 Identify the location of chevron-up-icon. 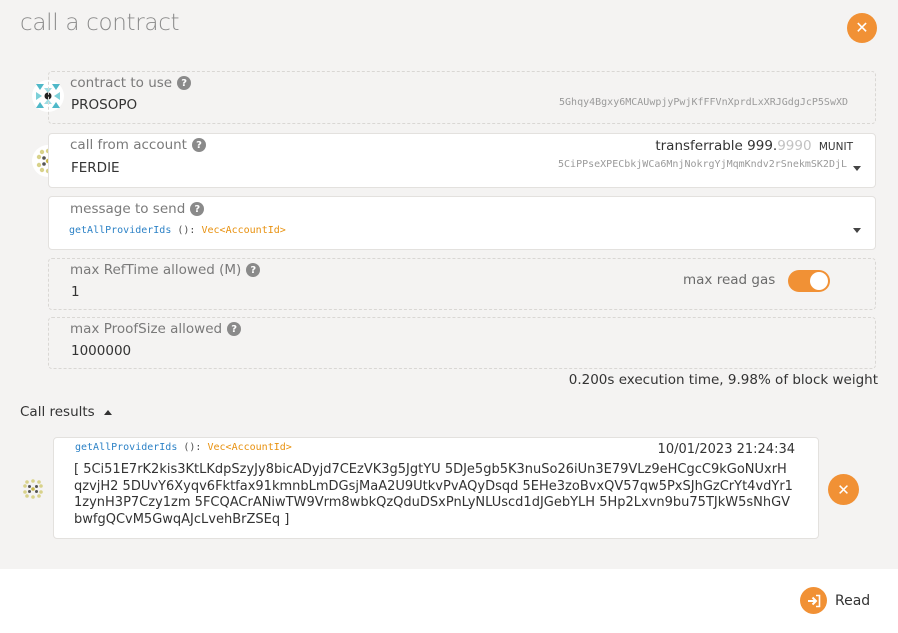
(107, 412).